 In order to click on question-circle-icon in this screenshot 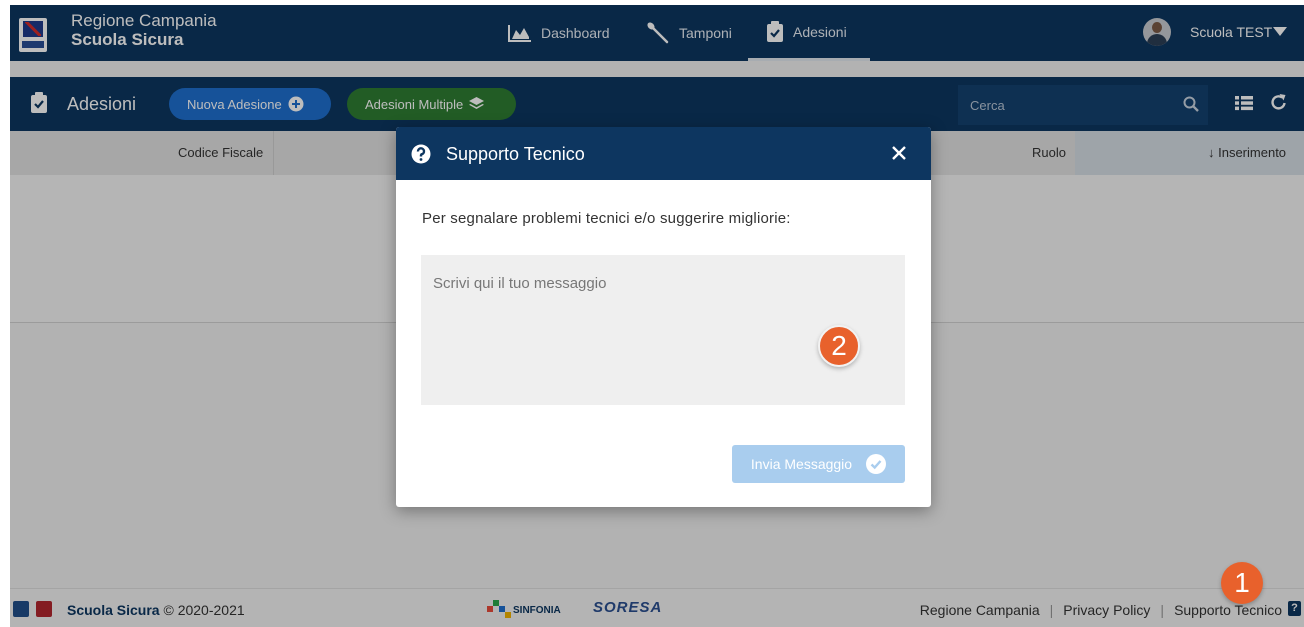, I will do `click(421, 154)`.